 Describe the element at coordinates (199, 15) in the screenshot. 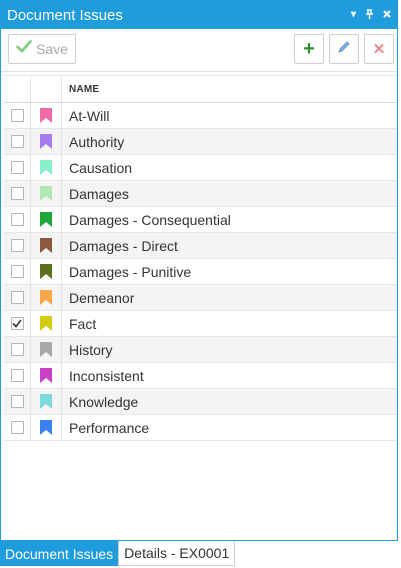

I see `panel-titlebar: Document Issues ▾` at that location.